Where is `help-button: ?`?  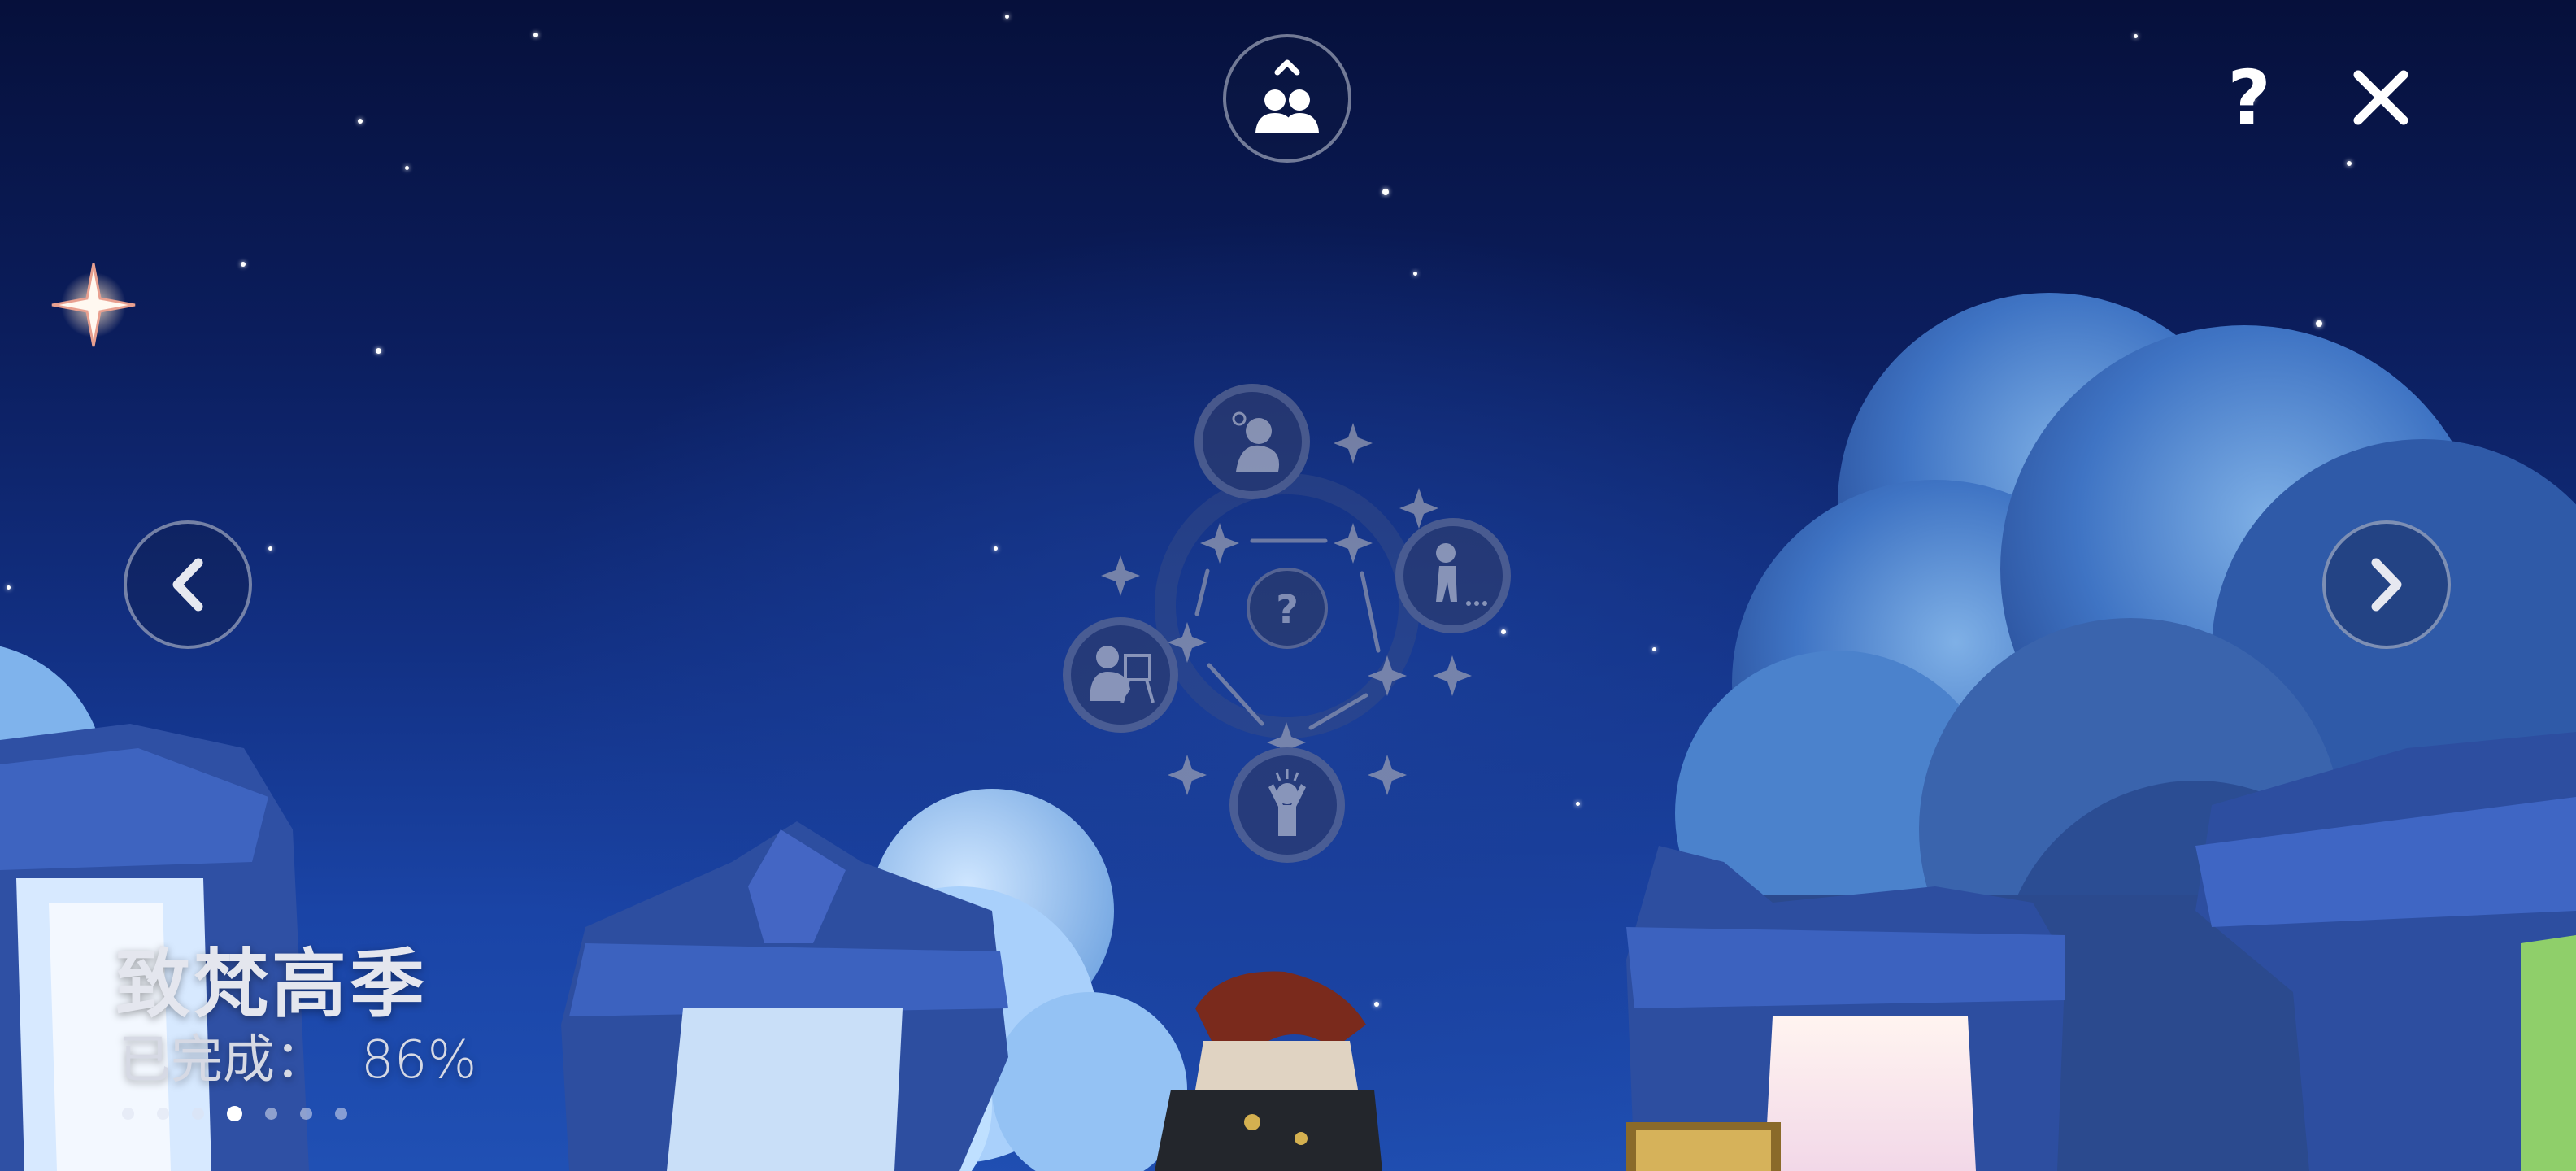 help-button: ? is located at coordinates (2250, 97).